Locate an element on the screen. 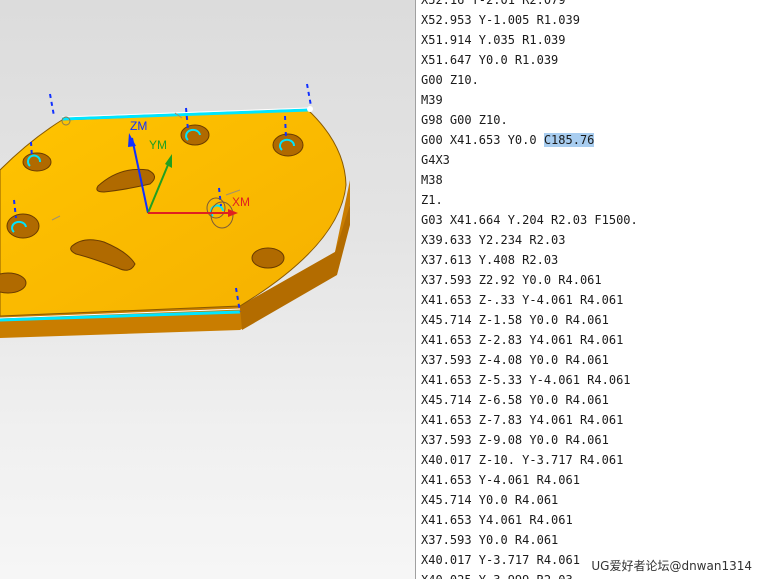 This screenshot has width=758, height=579. code-line: X37.593 Z2.92 Y0.0 R4.061 is located at coordinates (529, 280).